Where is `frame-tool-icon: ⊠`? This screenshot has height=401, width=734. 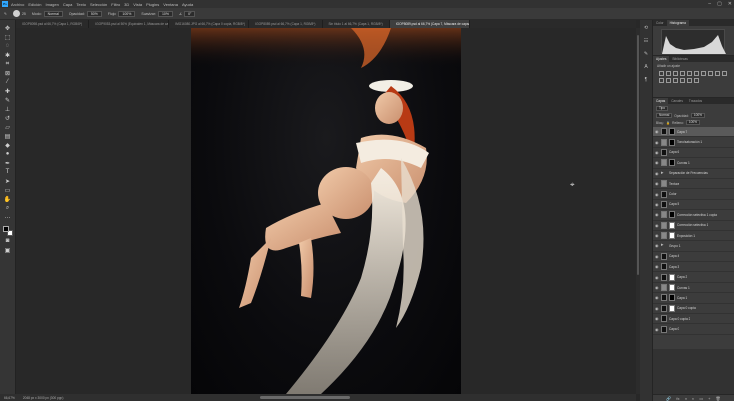
frame-tool-icon: ⊠ is located at coordinates (8, 73).